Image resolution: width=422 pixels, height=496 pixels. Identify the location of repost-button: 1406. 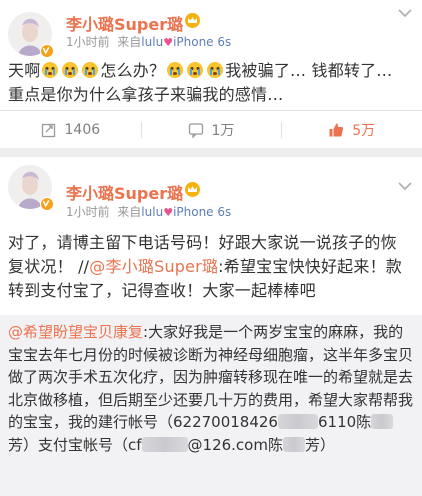
(70, 129).